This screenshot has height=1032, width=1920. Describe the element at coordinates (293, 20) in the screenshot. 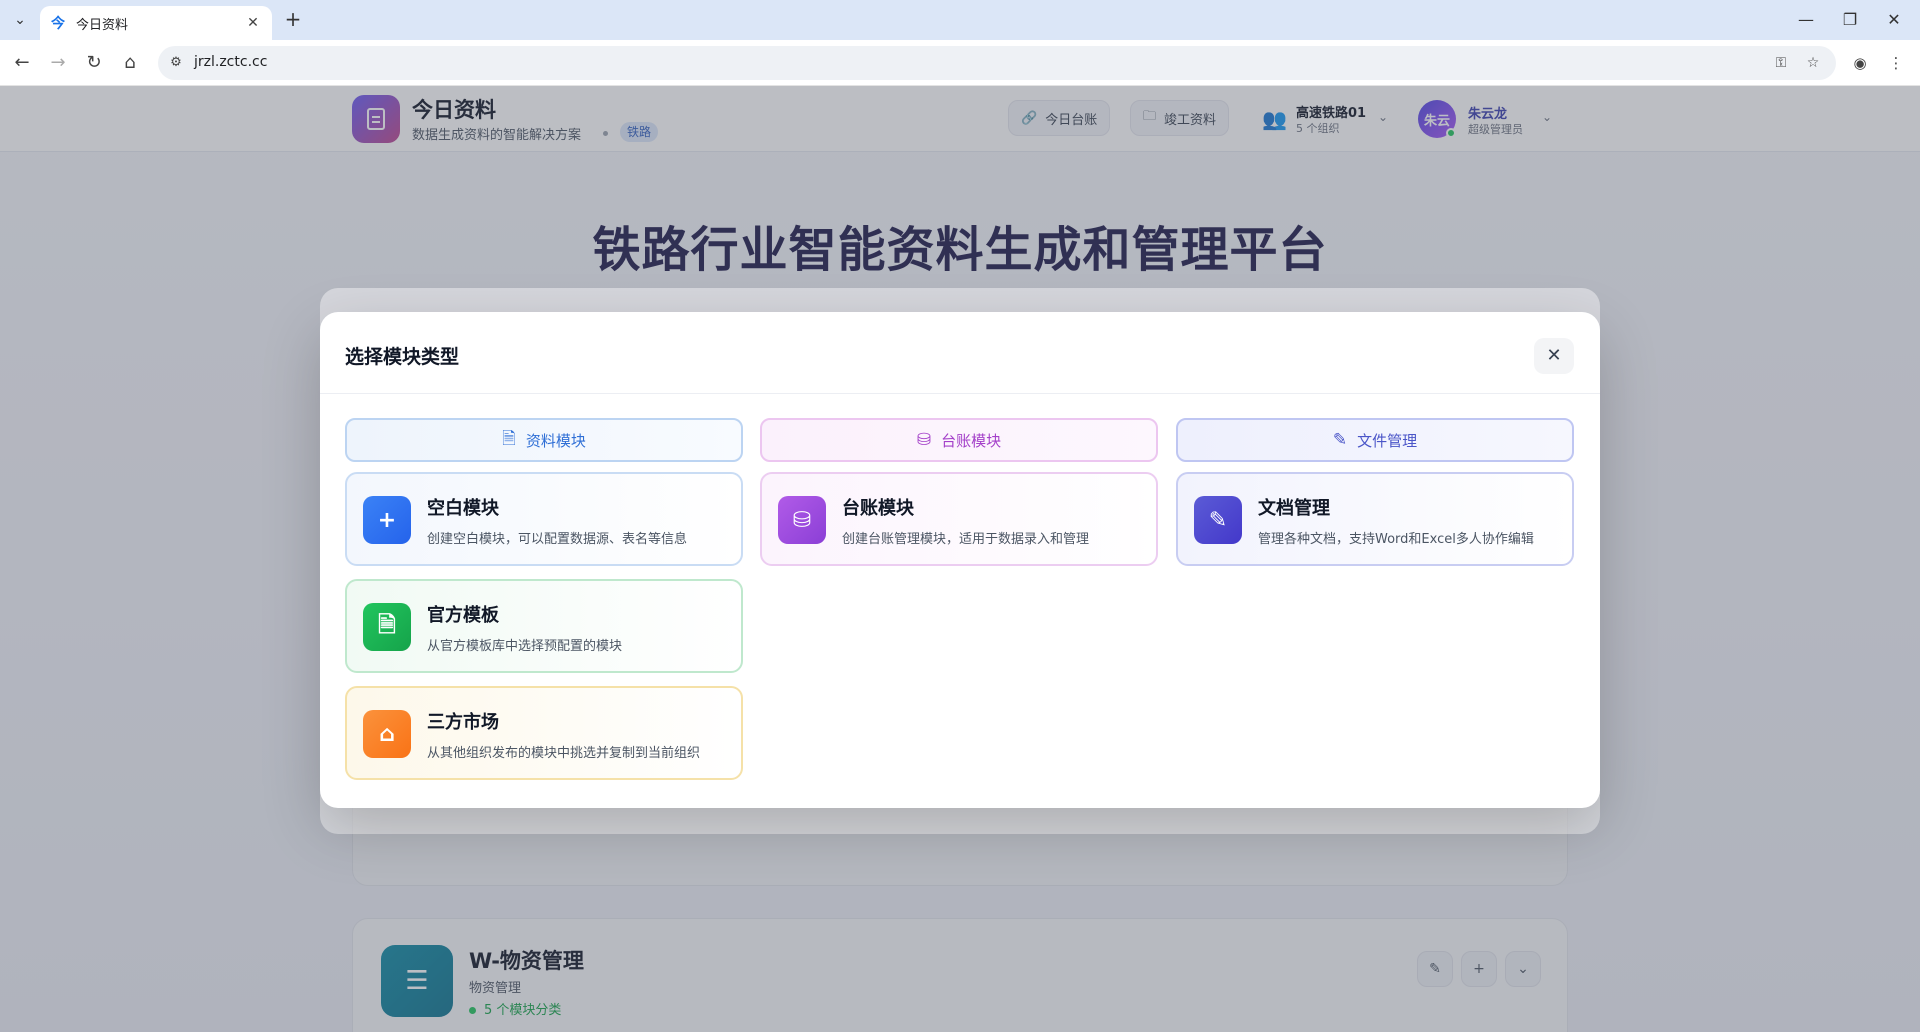

I see `new-tab-icon: +` at that location.